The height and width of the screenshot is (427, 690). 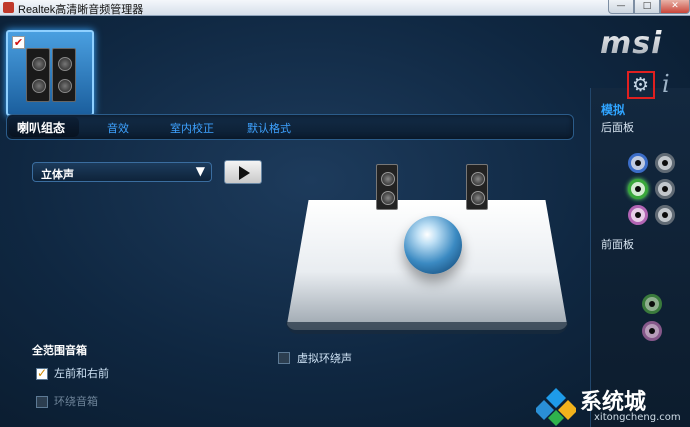 What do you see at coordinates (38, 75) in the screenshot?
I see `device-speaker-left-icon` at bounding box center [38, 75].